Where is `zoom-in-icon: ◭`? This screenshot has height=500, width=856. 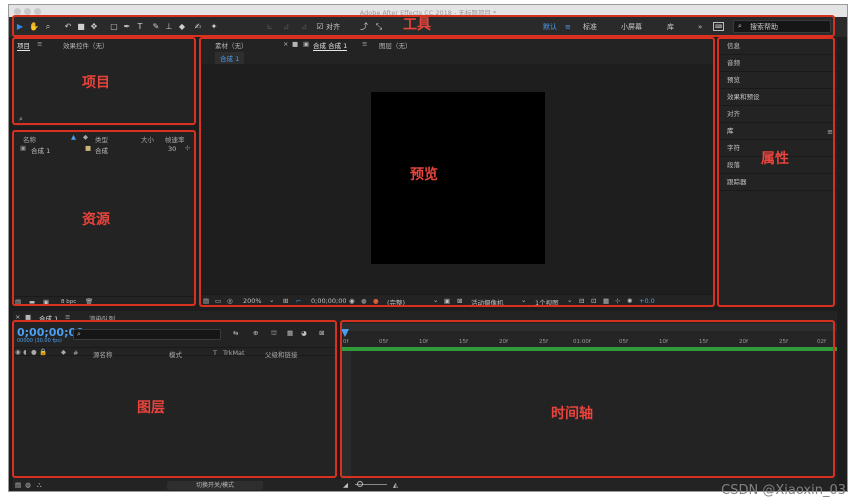 zoom-in-icon: ◭ is located at coordinates (395, 485).